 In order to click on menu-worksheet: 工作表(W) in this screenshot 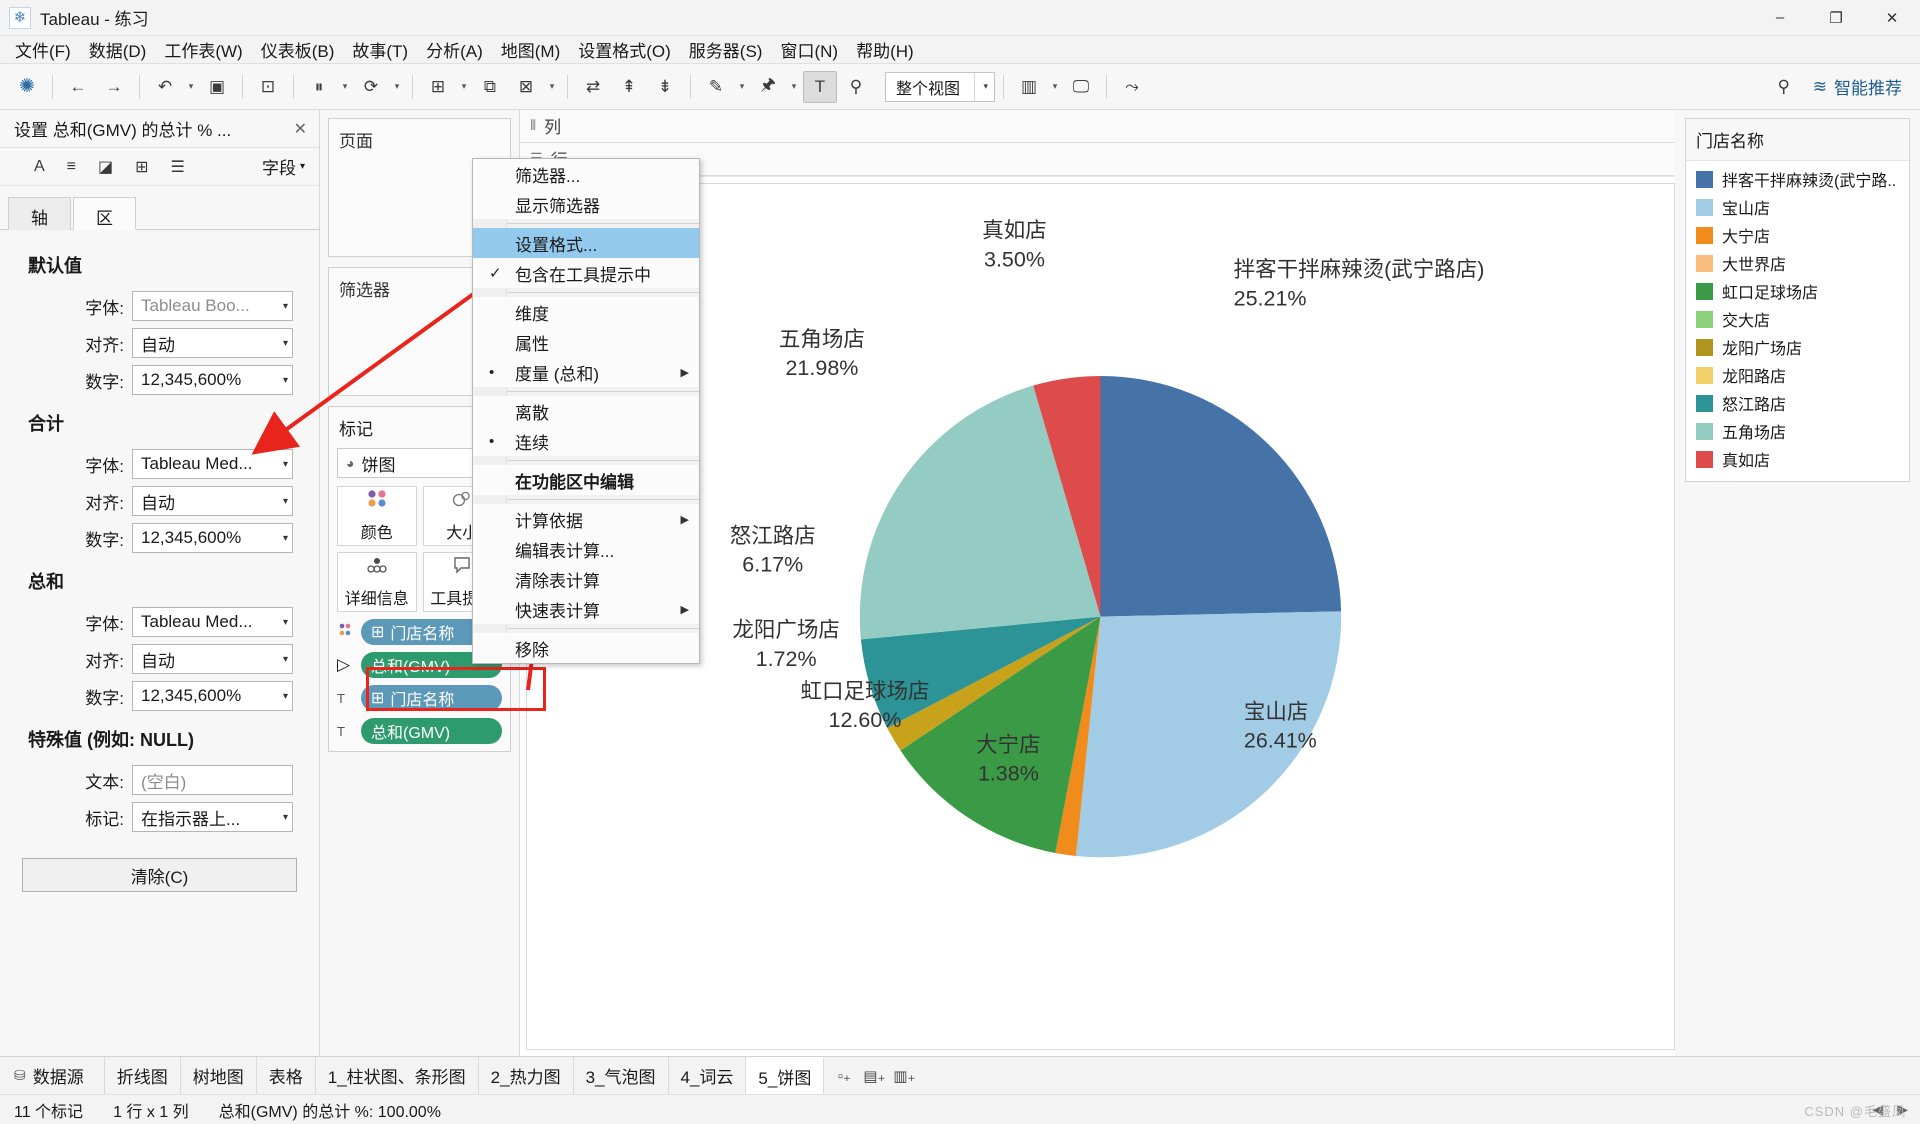, I will do `click(203, 49)`.